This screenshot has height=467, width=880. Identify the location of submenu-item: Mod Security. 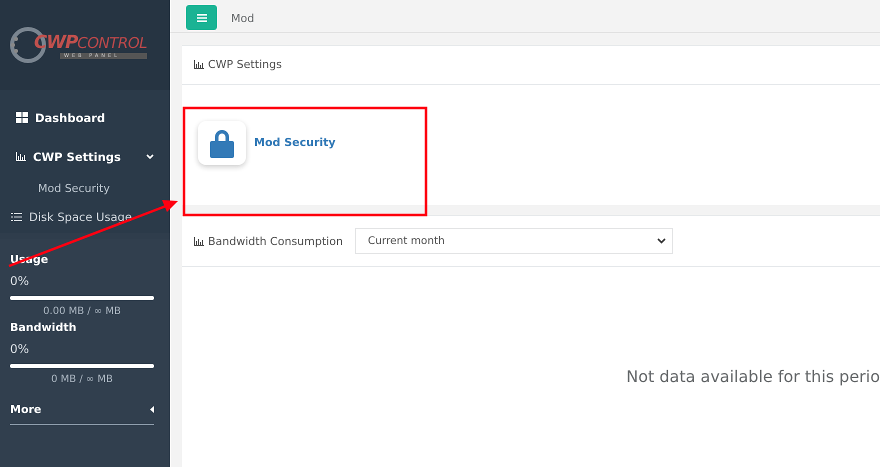
(85, 188).